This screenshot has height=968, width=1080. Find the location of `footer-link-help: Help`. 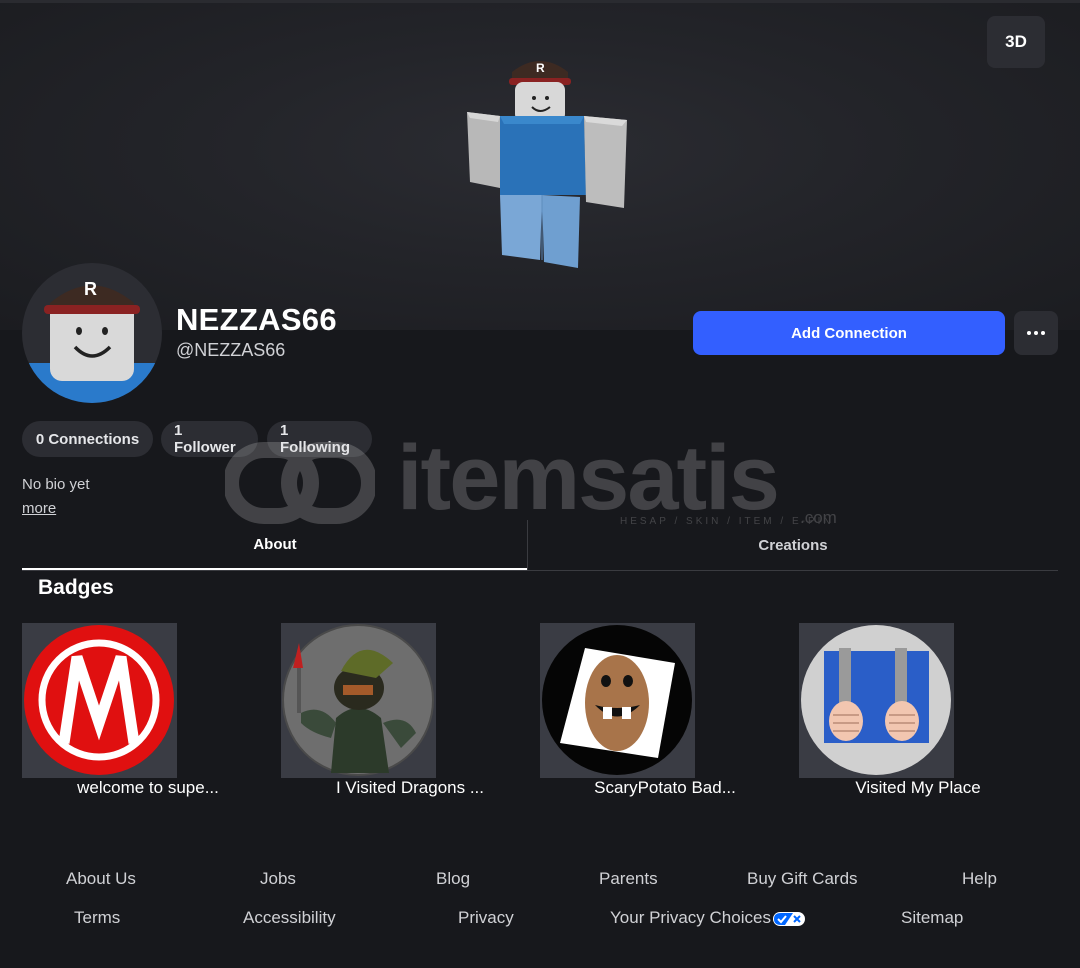

footer-link-help: Help is located at coordinates (979, 879).